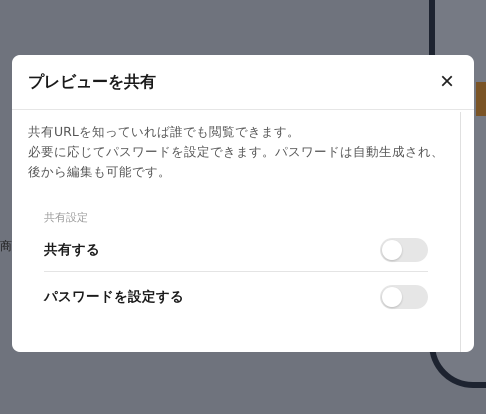 Image resolution: width=486 pixels, height=414 pixels. Describe the element at coordinates (66, 217) in the screenshot. I see `section-label: 共有設定` at that location.